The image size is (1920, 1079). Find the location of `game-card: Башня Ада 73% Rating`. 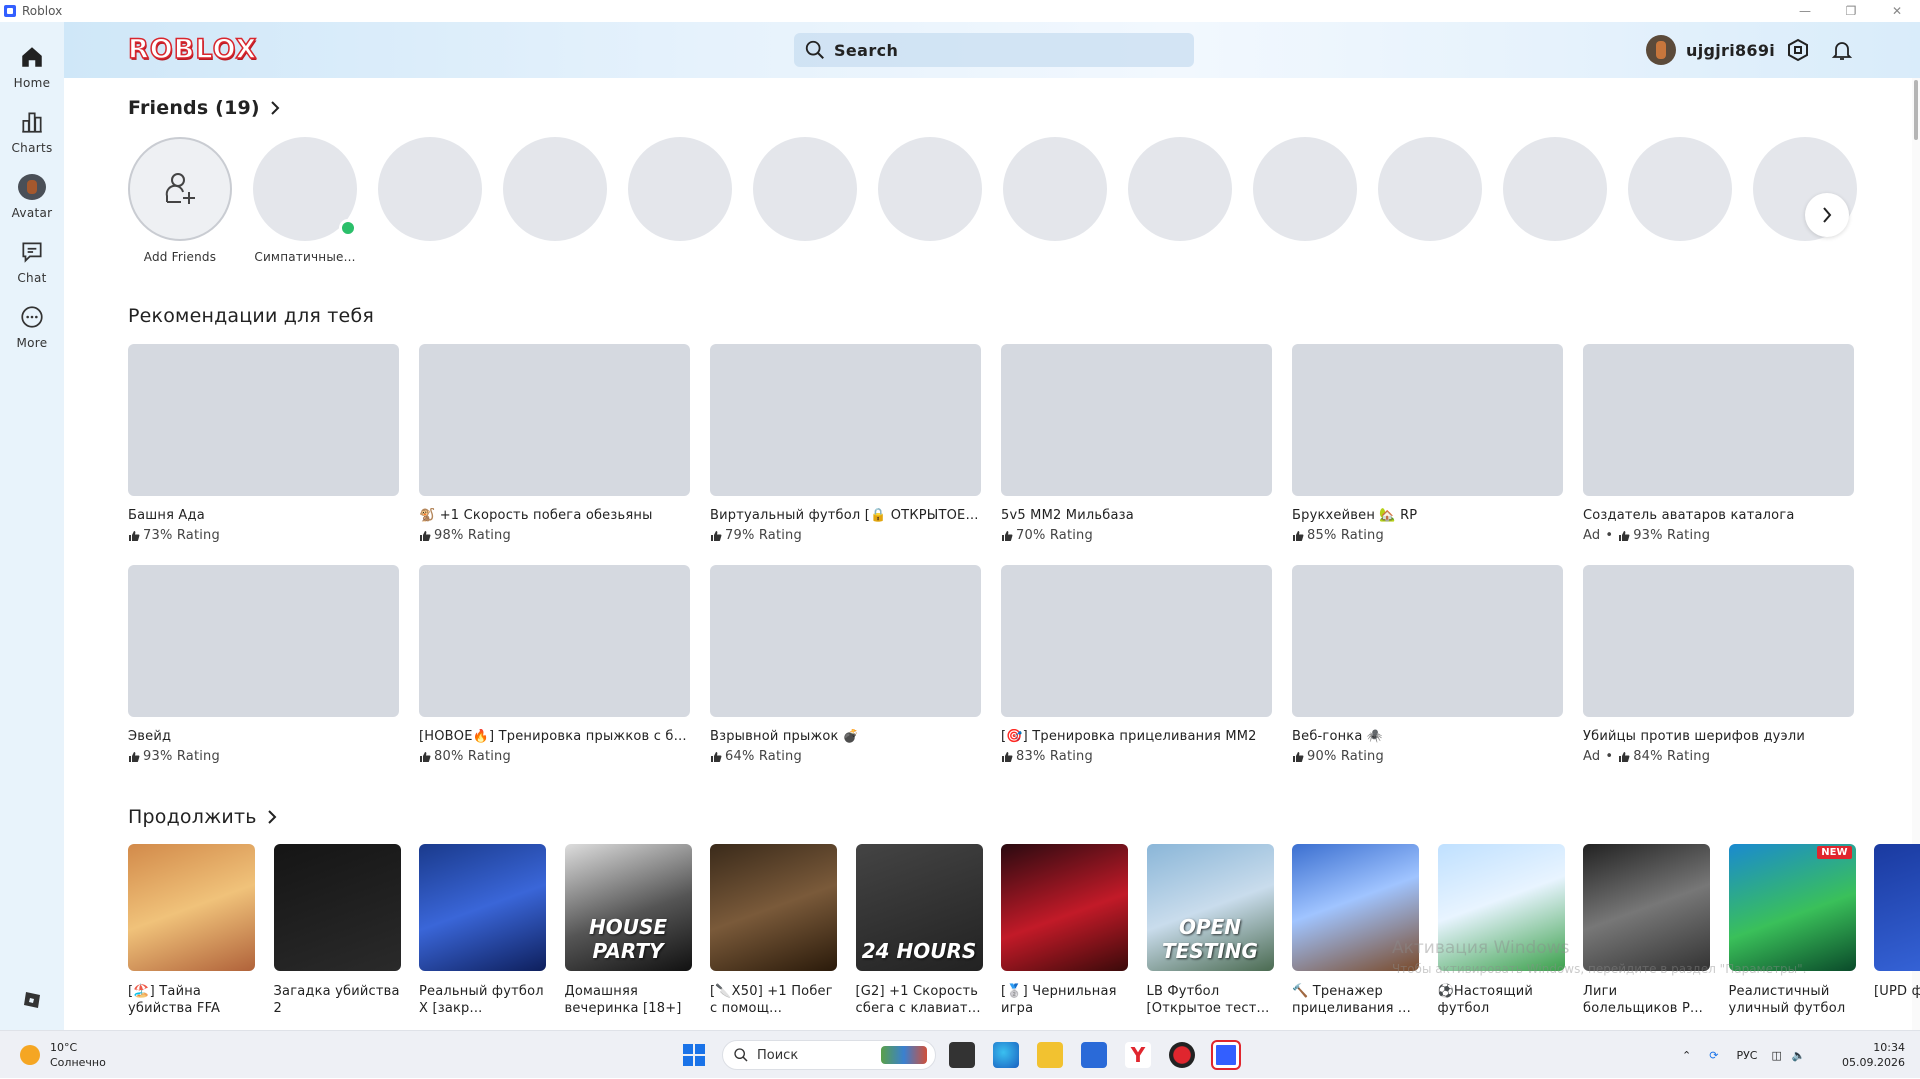

game-card: Башня Ада 73% Rating is located at coordinates (263, 443).